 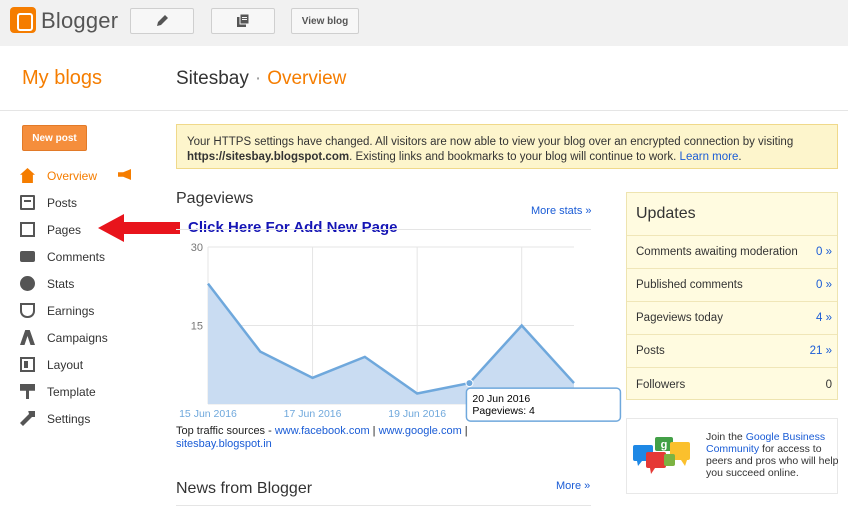 I want to click on comments-icon, so click(x=27, y=256).